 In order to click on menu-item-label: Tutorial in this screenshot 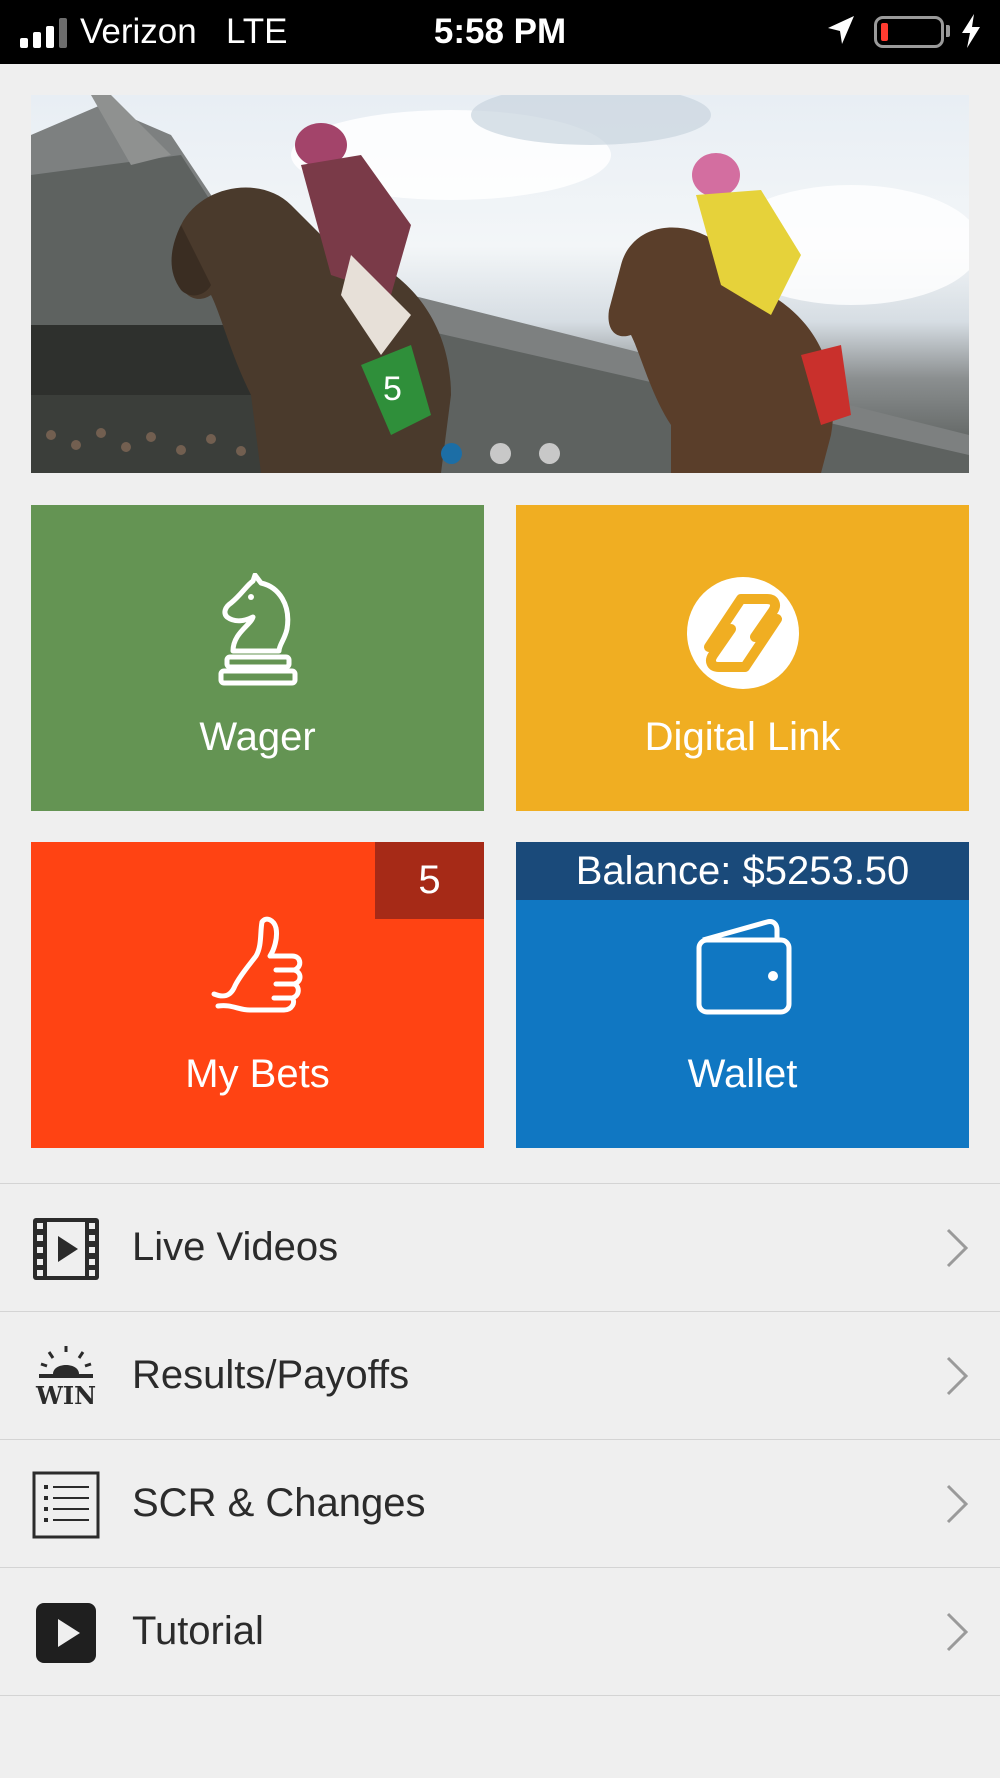, I will do `click(198, 1631)`.